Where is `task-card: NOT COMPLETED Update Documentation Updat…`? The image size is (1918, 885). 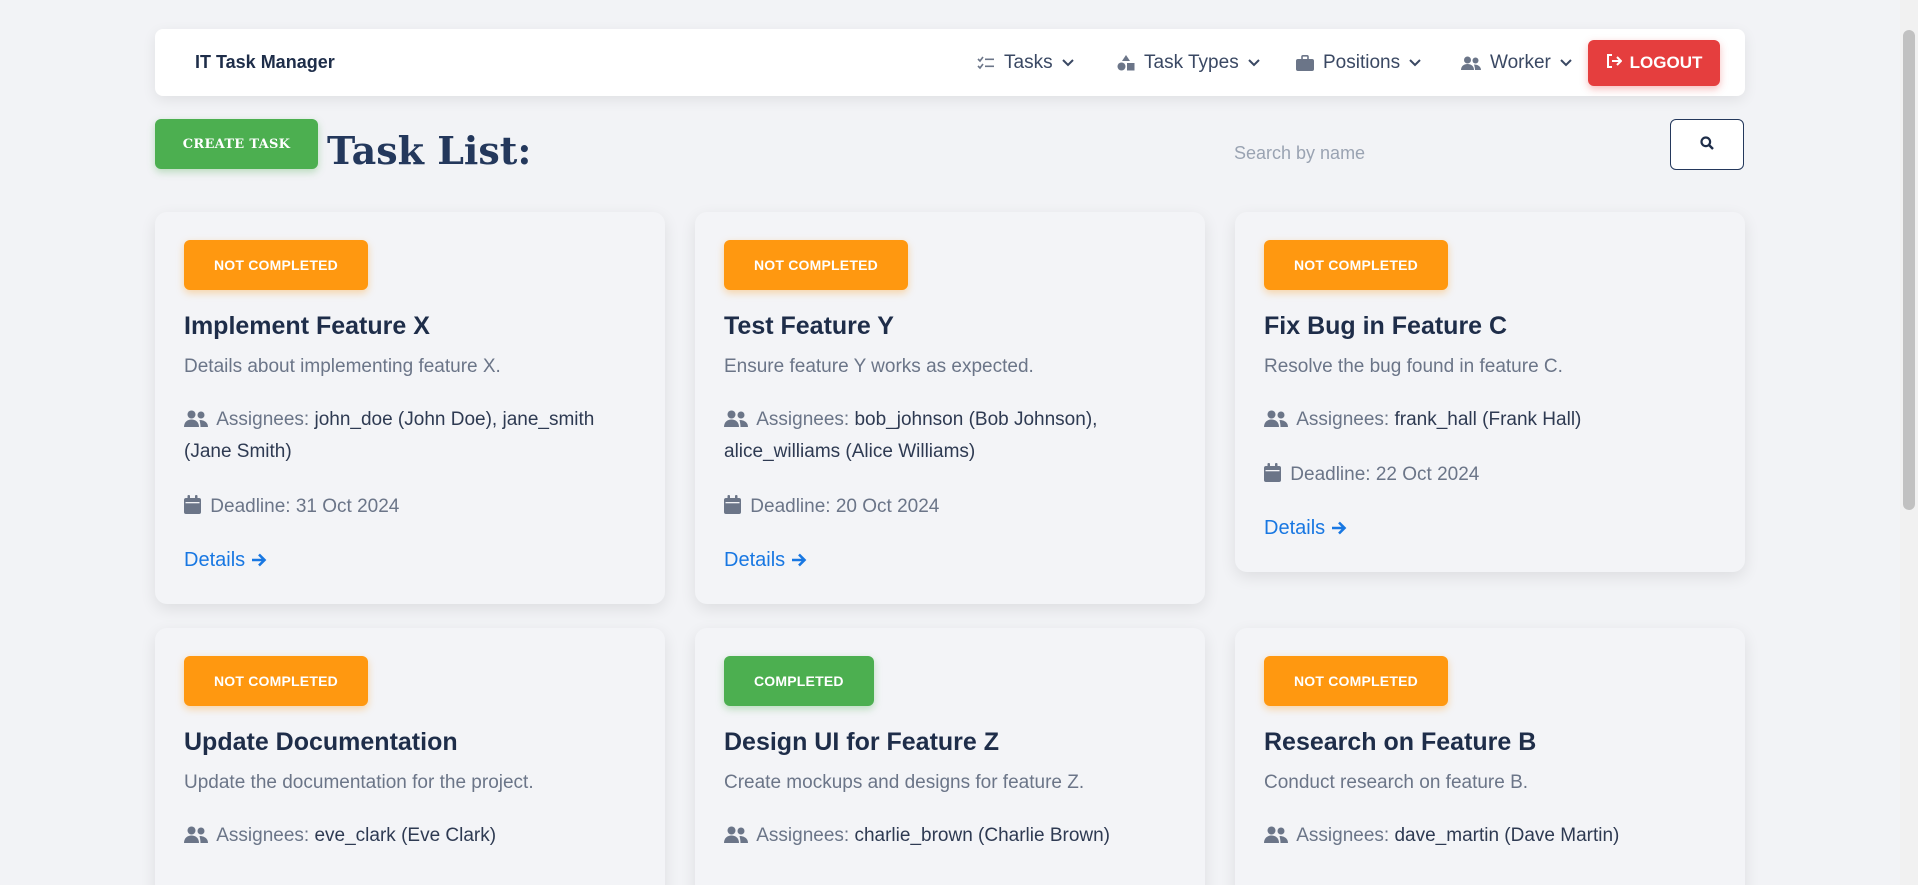 task-card: NOT COMPLETED Update Documentation Updat… is located at coordinates (410, 756).